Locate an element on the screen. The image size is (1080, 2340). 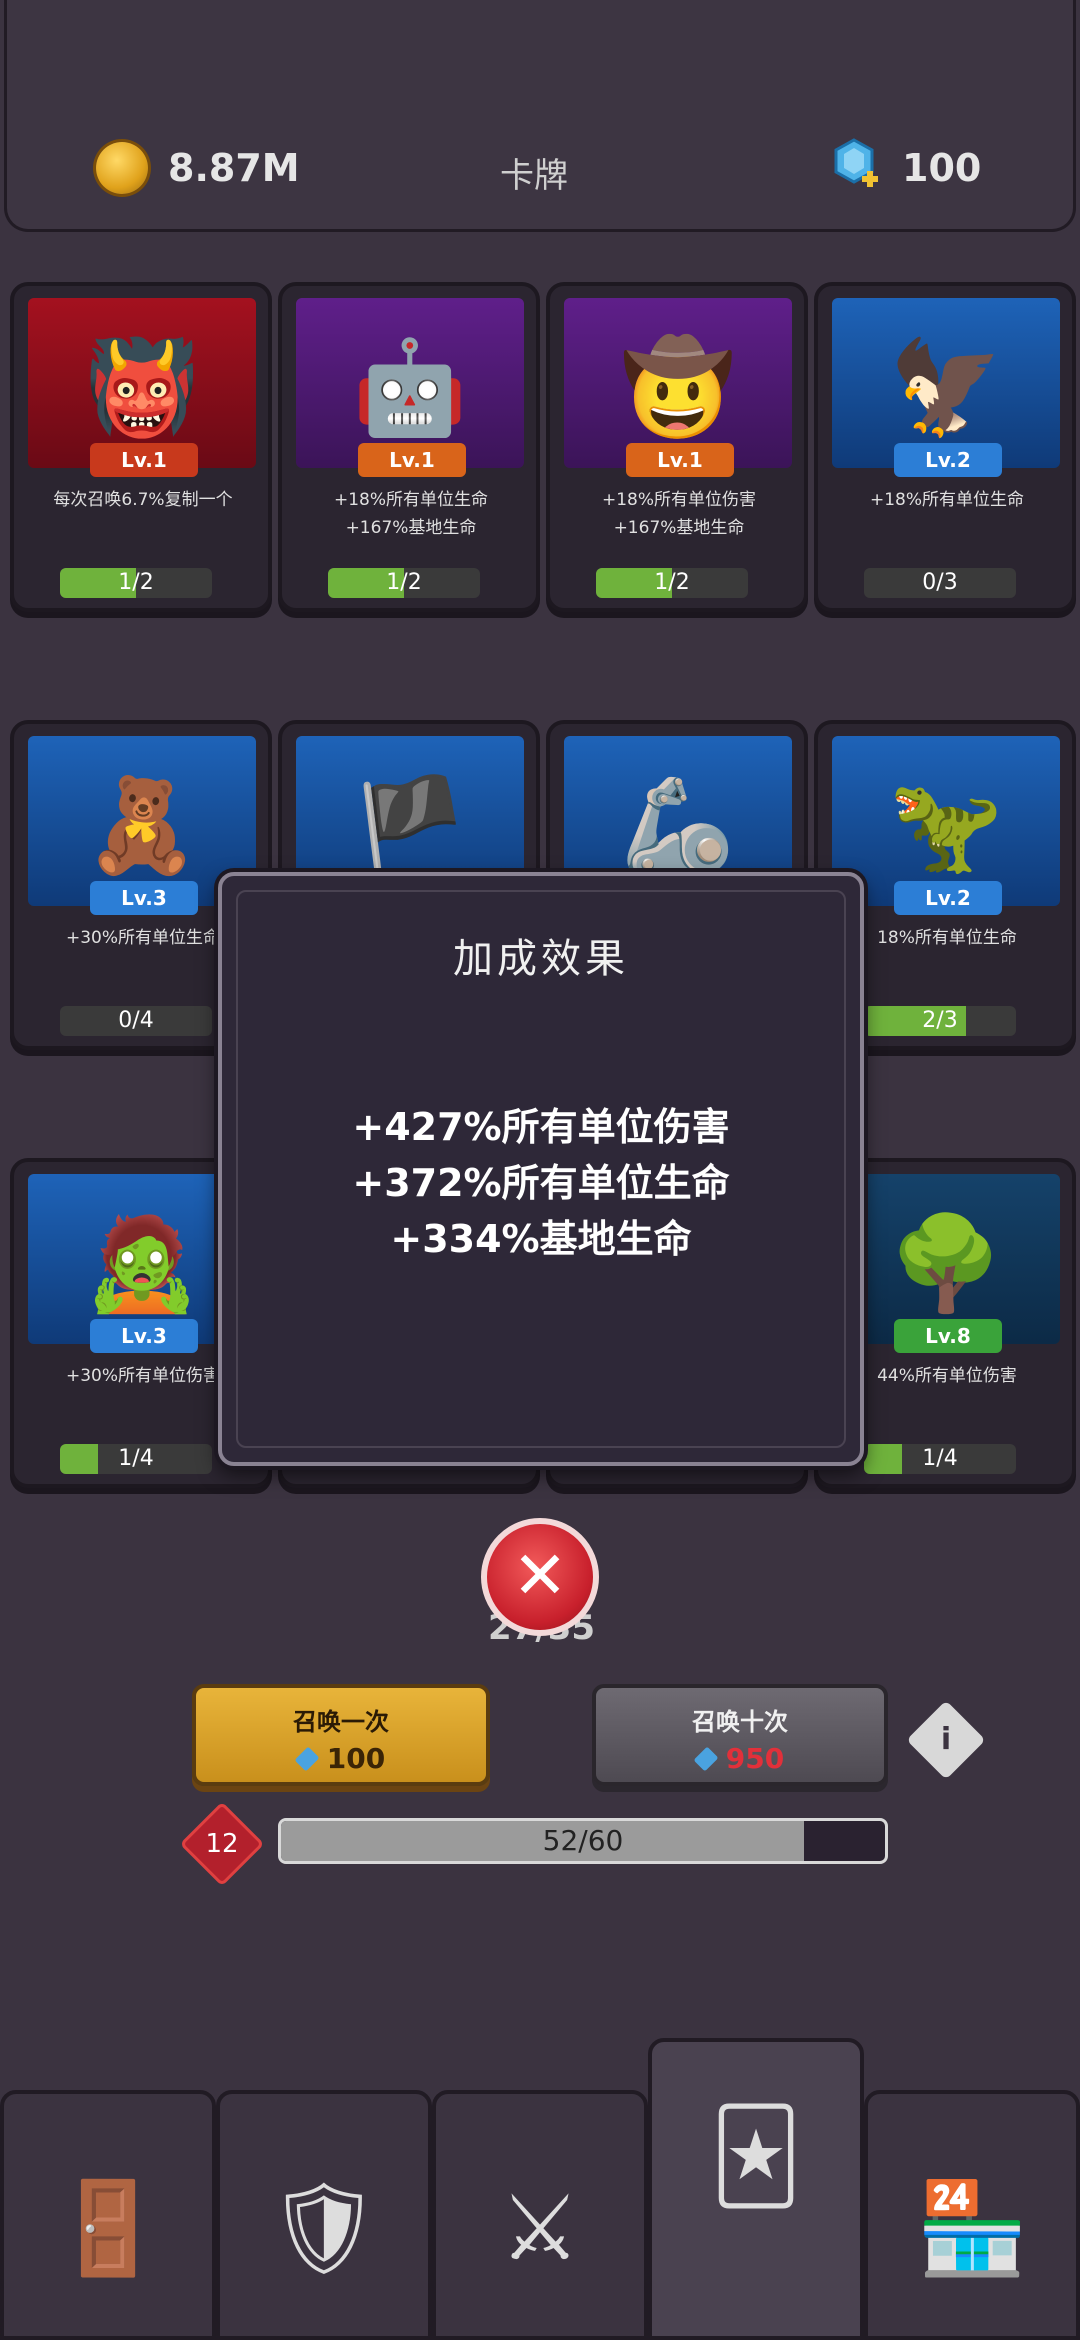
xp-progress-text: 52/60 is located at coordinates (583, 1840).